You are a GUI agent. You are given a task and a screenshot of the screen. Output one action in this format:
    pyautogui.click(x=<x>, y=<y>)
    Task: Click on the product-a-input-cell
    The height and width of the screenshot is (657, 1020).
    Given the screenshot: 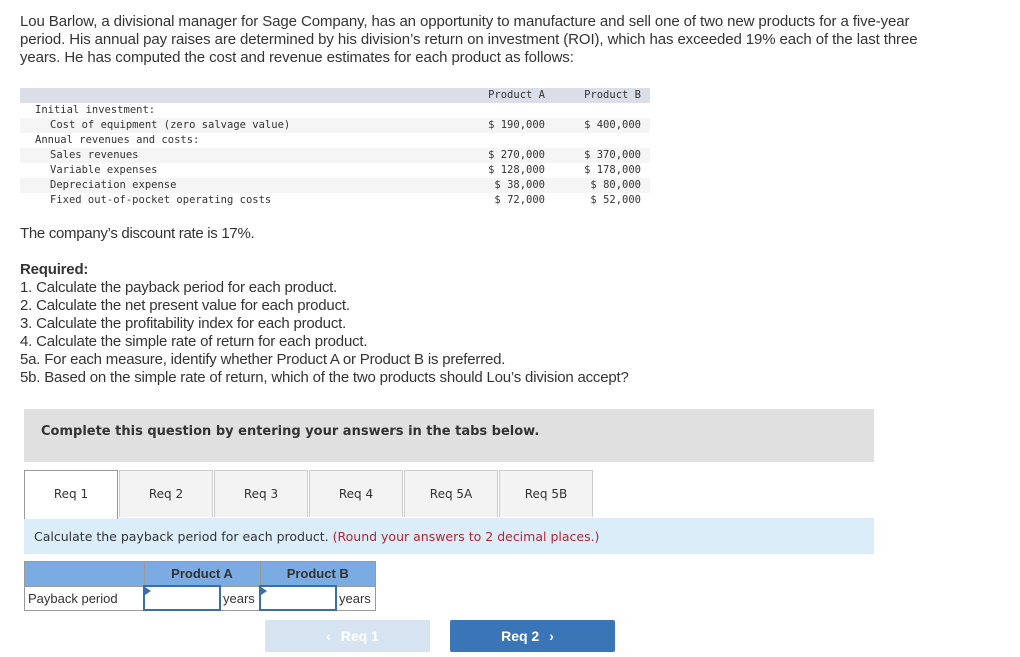 What is the action you would take?
    pyautogui.click(x=182, y=598)
    